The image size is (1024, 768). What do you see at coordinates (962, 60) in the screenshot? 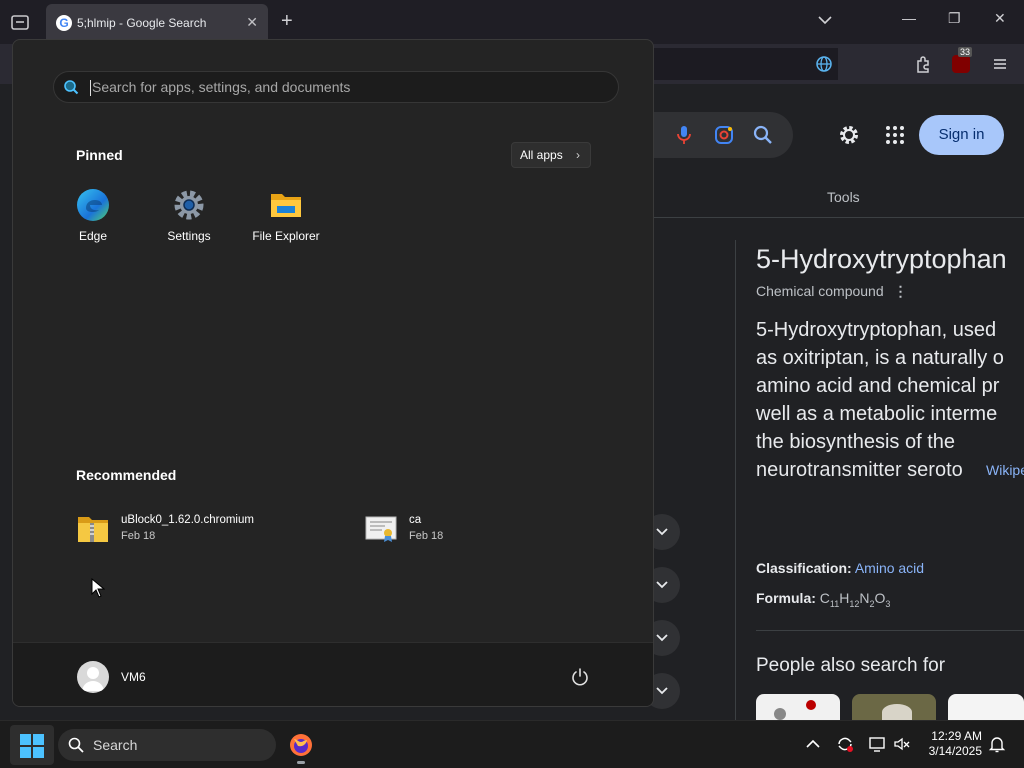
I see `ublock-extension-icon: 33` at bounding box center [962, 60].